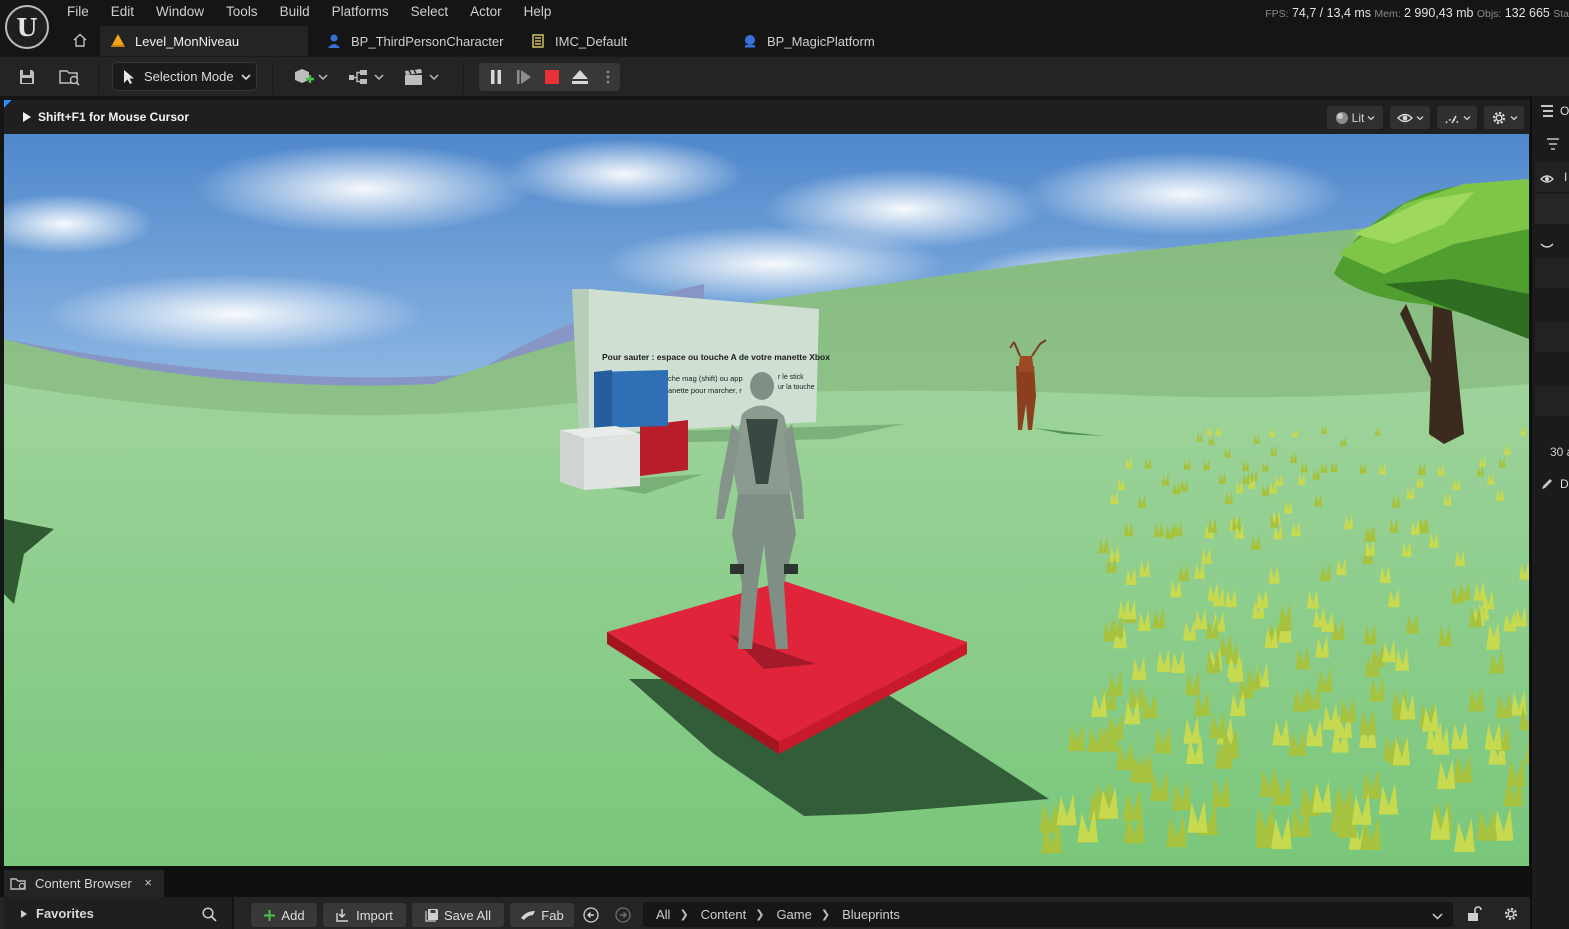 The image size is (1569, 929). What do you see at coordinates (705, 378) in the screenshot?
I see `sign-line-2: che mag (shift) ou app` at bounding box center [705, 378].